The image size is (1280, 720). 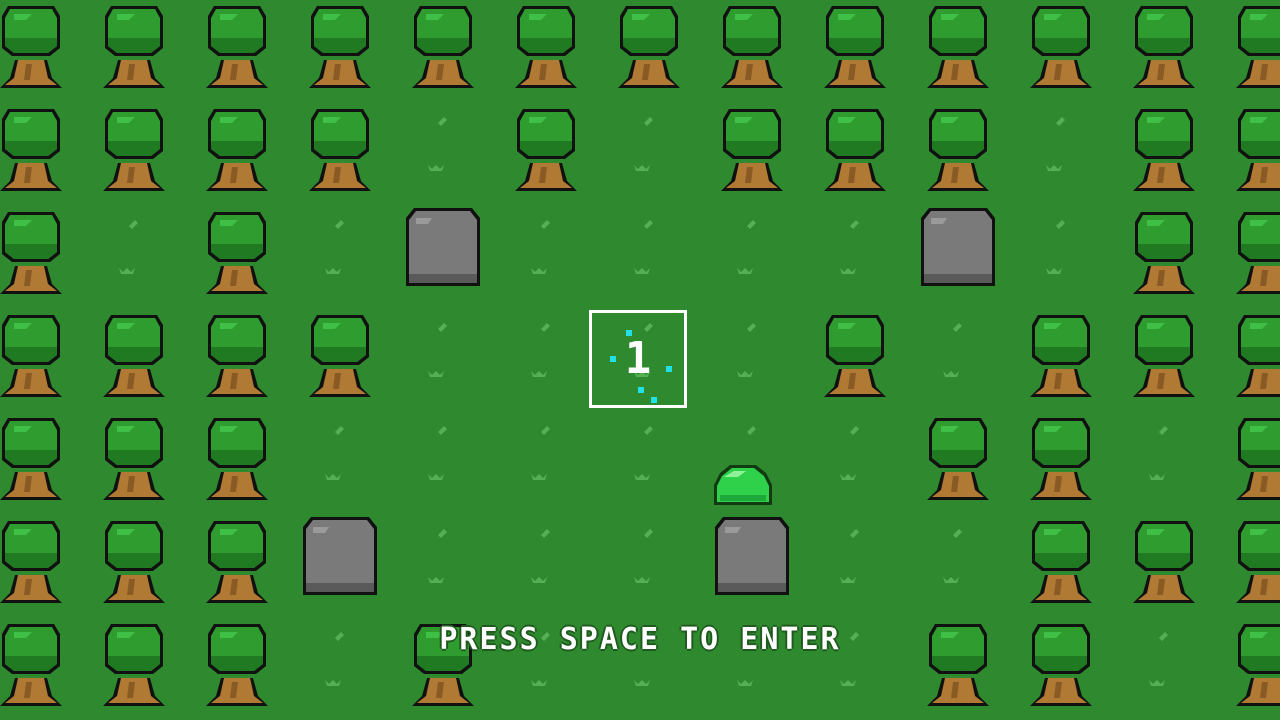 What do you see at coordinates (640, 639) in the screenshot?
I see `enter-prompt: PRESS SPACE TO ENTER` at bounding box center [640, 639].